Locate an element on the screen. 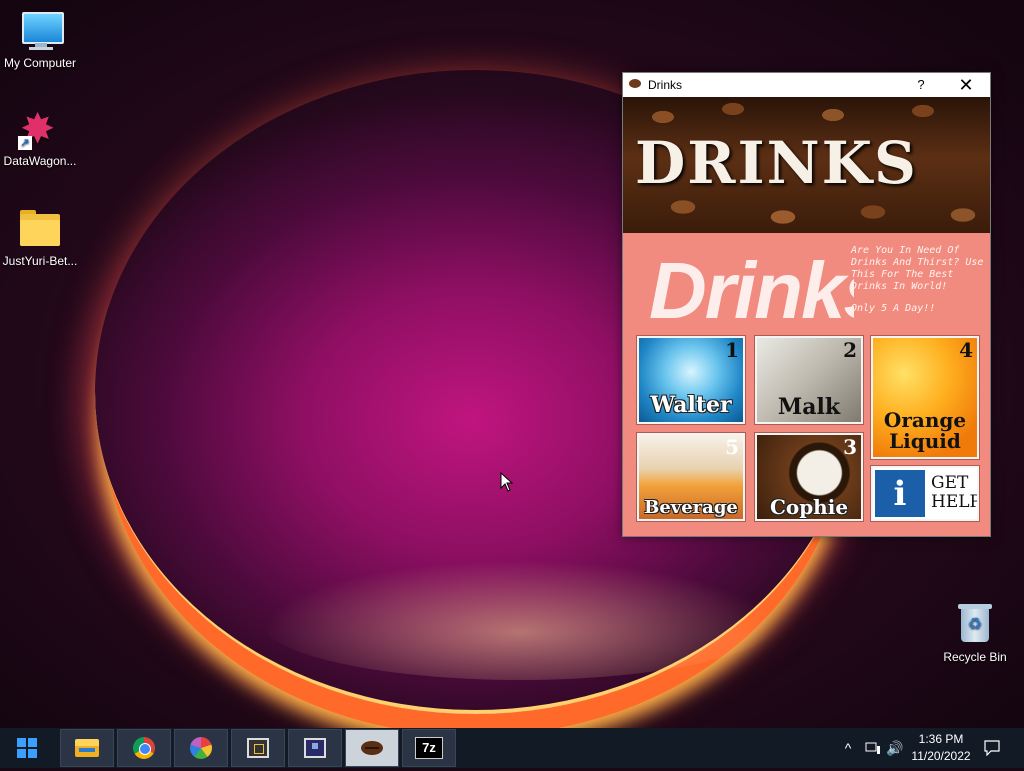  taskbar-file-explorer is located at coordinates (87, 748).